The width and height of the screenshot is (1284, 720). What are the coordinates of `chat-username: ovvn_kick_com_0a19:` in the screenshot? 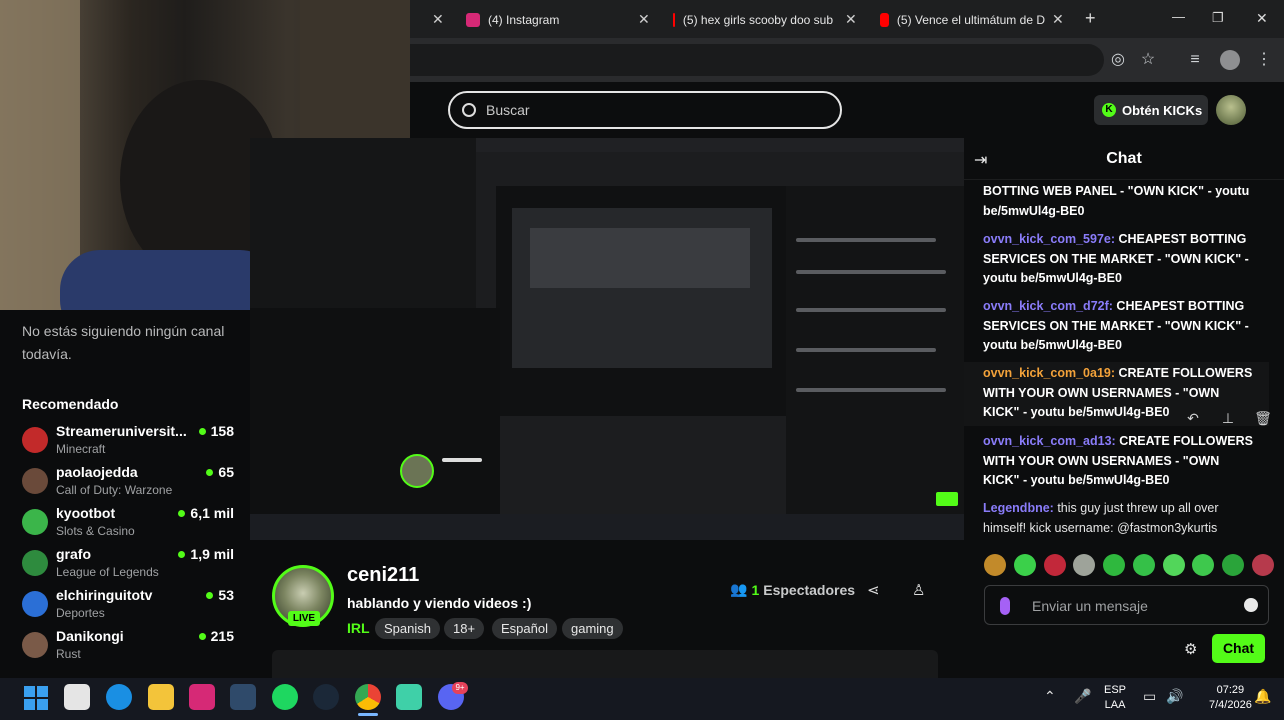 It's located at (1049, 373).